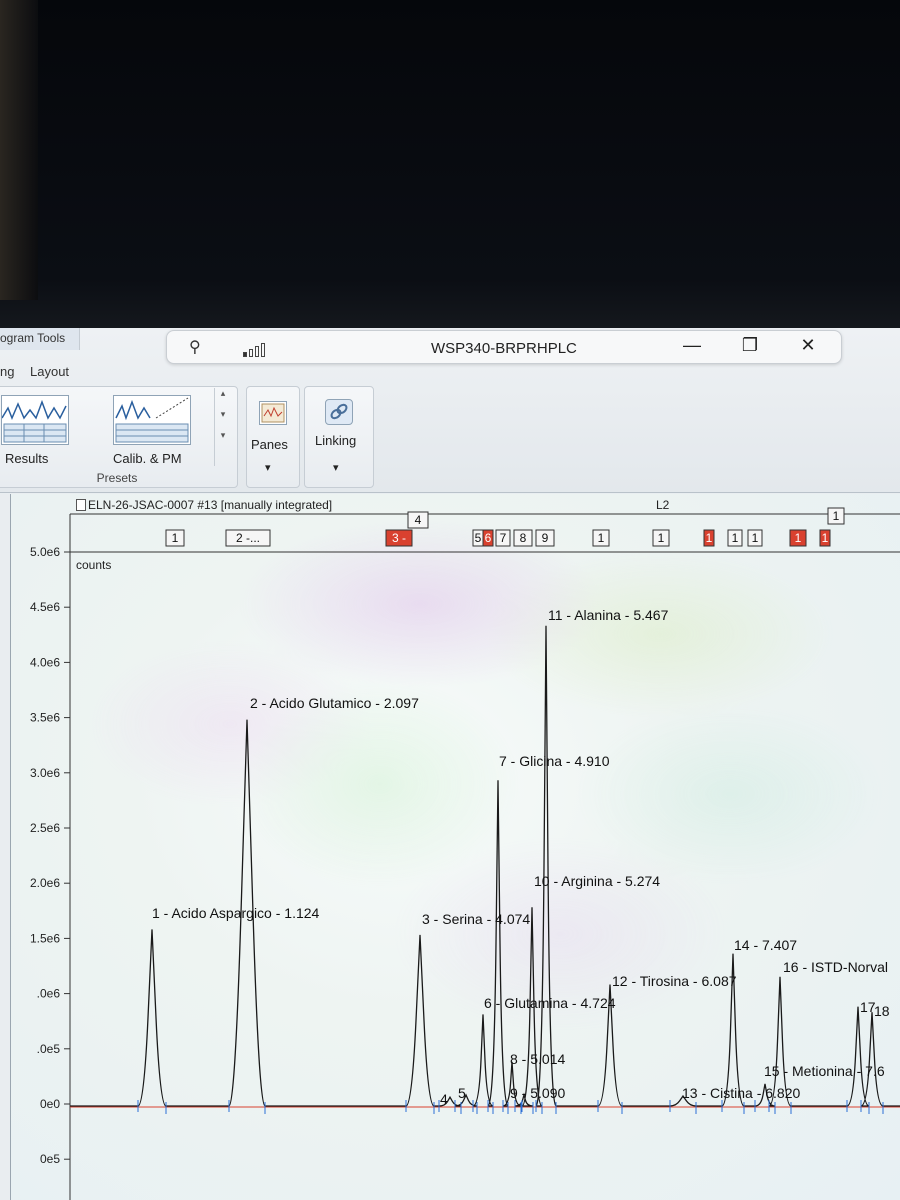 Image resolution: width=900 pixels, height=1200 pixels. What do you see at coordinates (597, 881) in the screenshot?
I see `peak-label: 10 - Arginina - 5.274` at bounding box center [597, 881].